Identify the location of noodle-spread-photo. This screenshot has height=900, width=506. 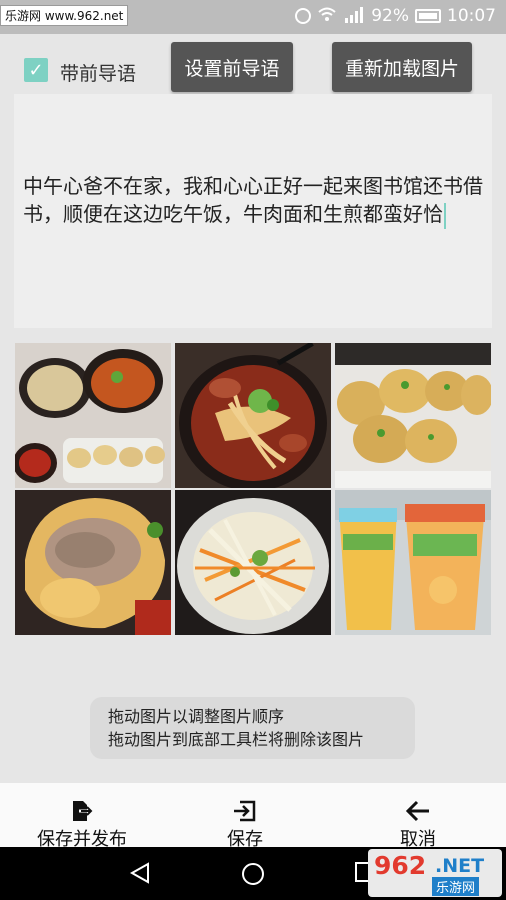
(93, 415).